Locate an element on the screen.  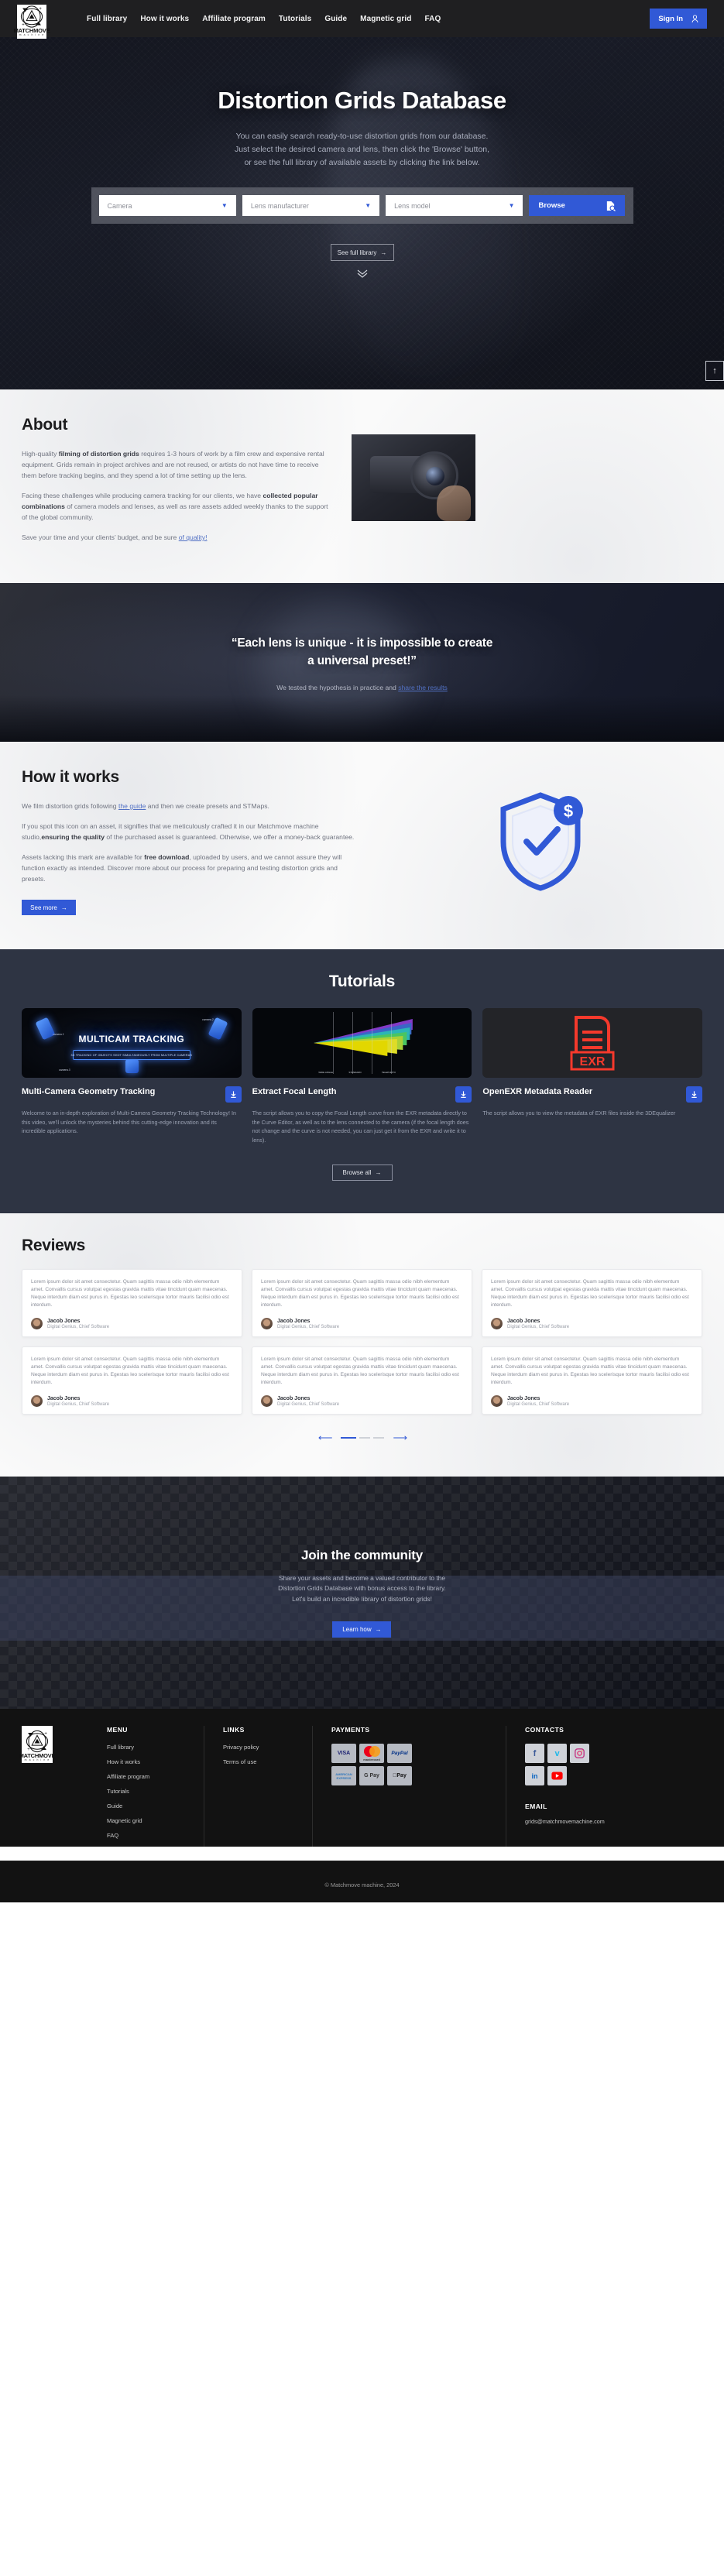
quote-foreground-gradient is located at coordinates (362, 718).